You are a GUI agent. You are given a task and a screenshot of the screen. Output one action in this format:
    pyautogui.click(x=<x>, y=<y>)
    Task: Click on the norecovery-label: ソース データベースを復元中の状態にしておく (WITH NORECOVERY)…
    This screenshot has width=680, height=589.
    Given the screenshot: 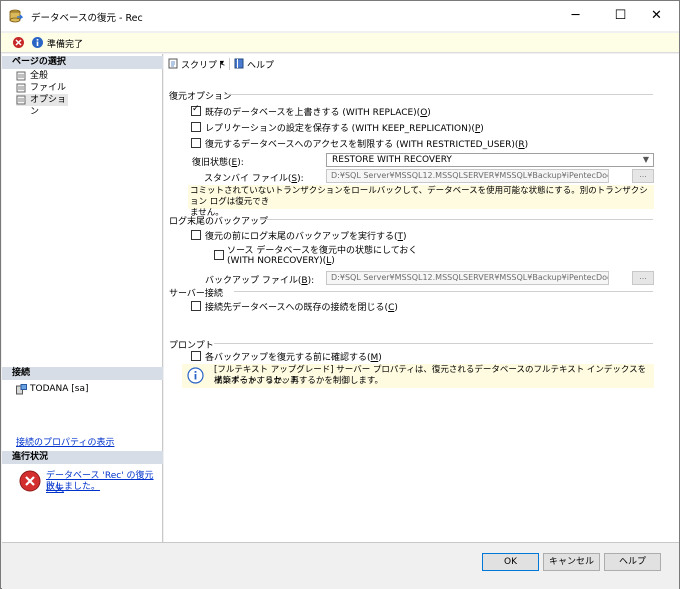 What is the action you would take?
    pyautogui.click(x=322, y=256)
    